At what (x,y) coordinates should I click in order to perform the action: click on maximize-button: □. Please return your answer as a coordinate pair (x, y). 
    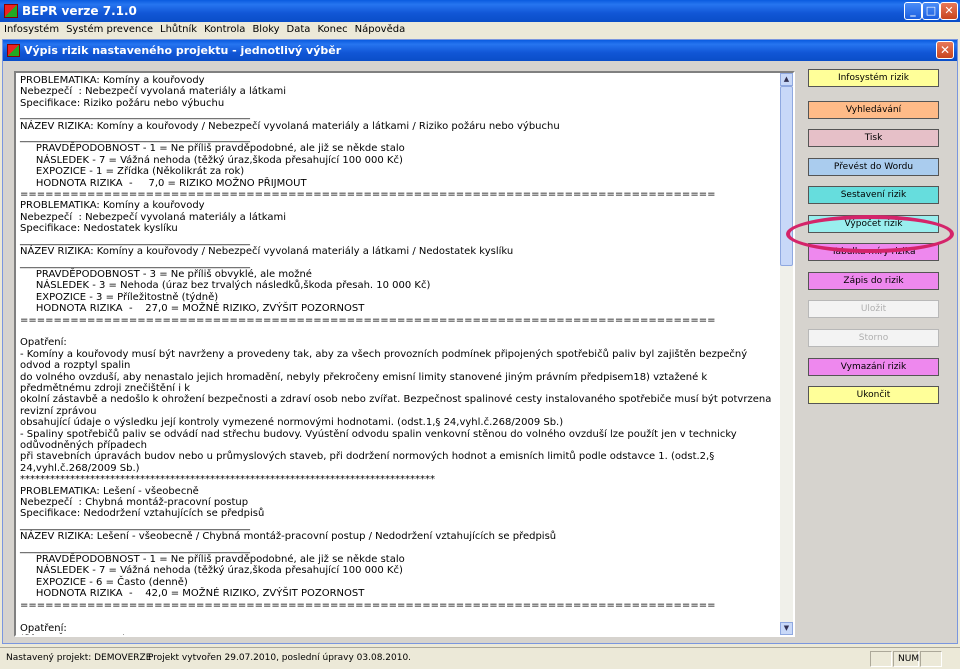
    Looking at the image, I should click on (931, 11).